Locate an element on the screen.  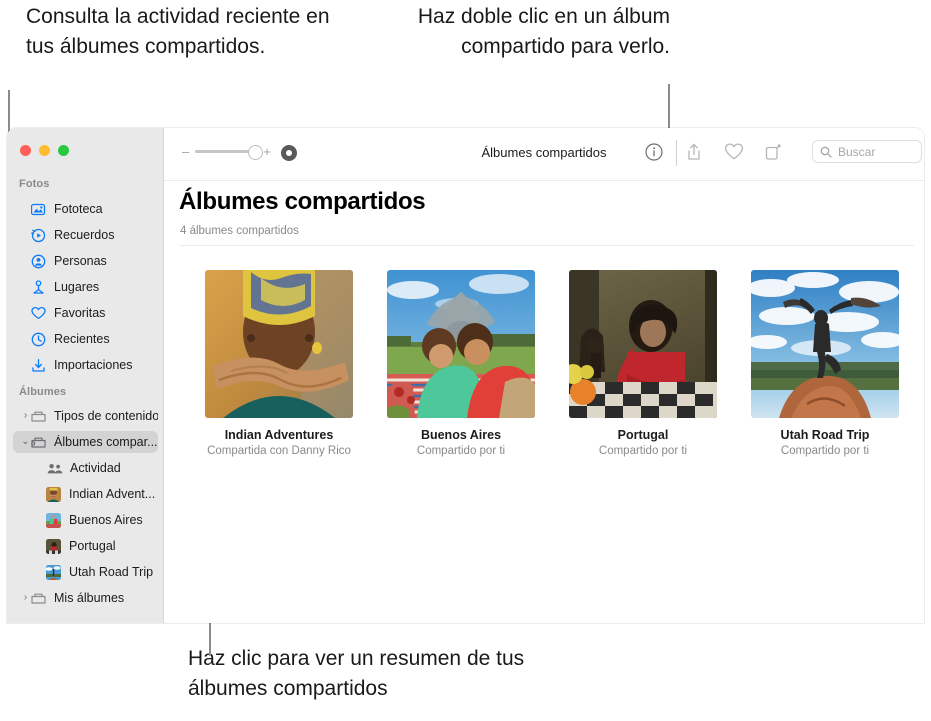
activity-people-icon is located at coordinates (54, 468).